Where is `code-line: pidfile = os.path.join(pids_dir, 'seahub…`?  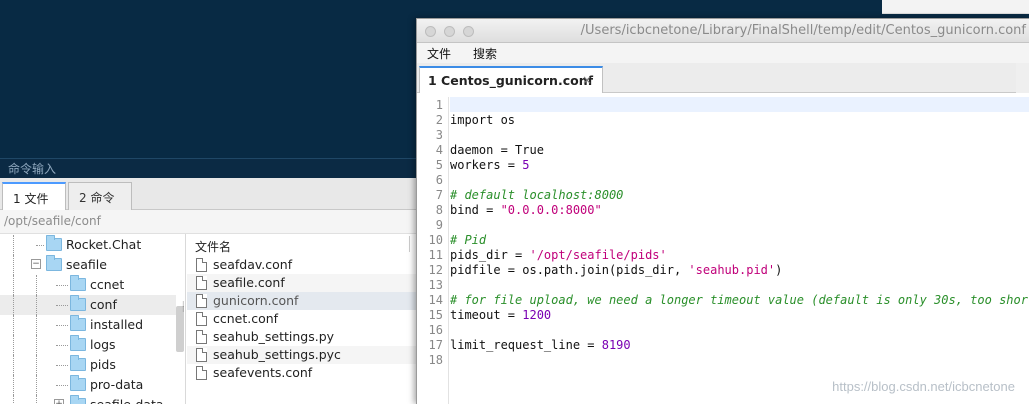
code-line: pidfile = os.path.join(pids_dir, 'seahub… is located at coordinates (616, 270).